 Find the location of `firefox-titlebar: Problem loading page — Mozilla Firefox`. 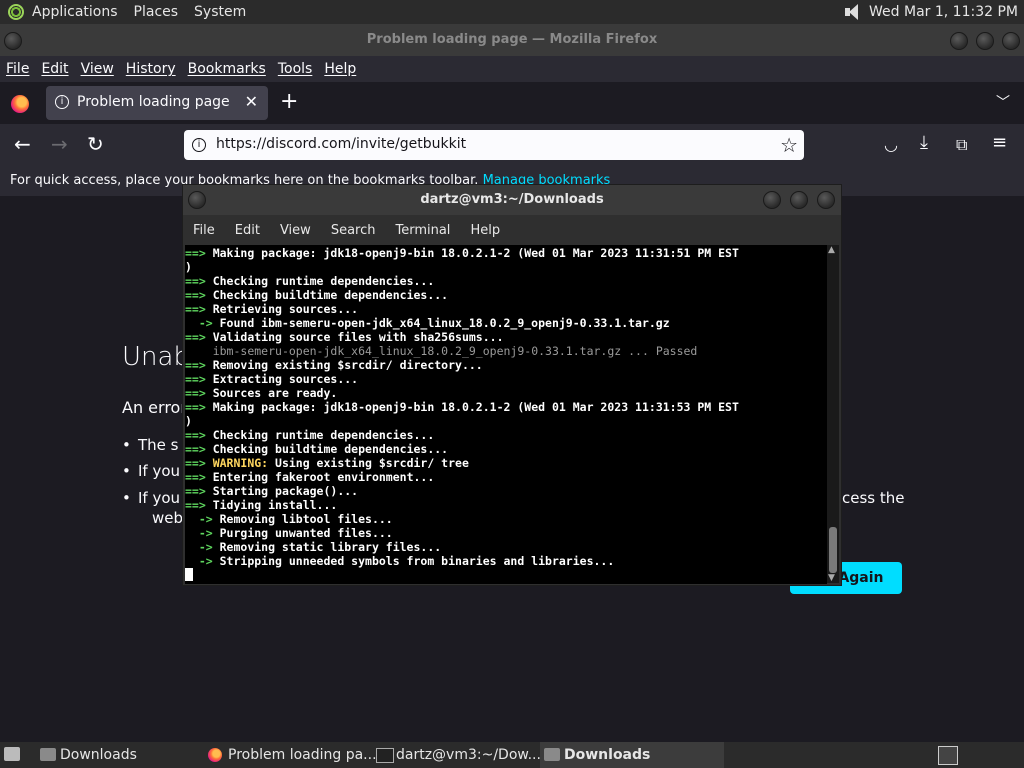

firefox-titlebar: Problem loading page — Mozilla Firefox is located at coordinates (512, 40).